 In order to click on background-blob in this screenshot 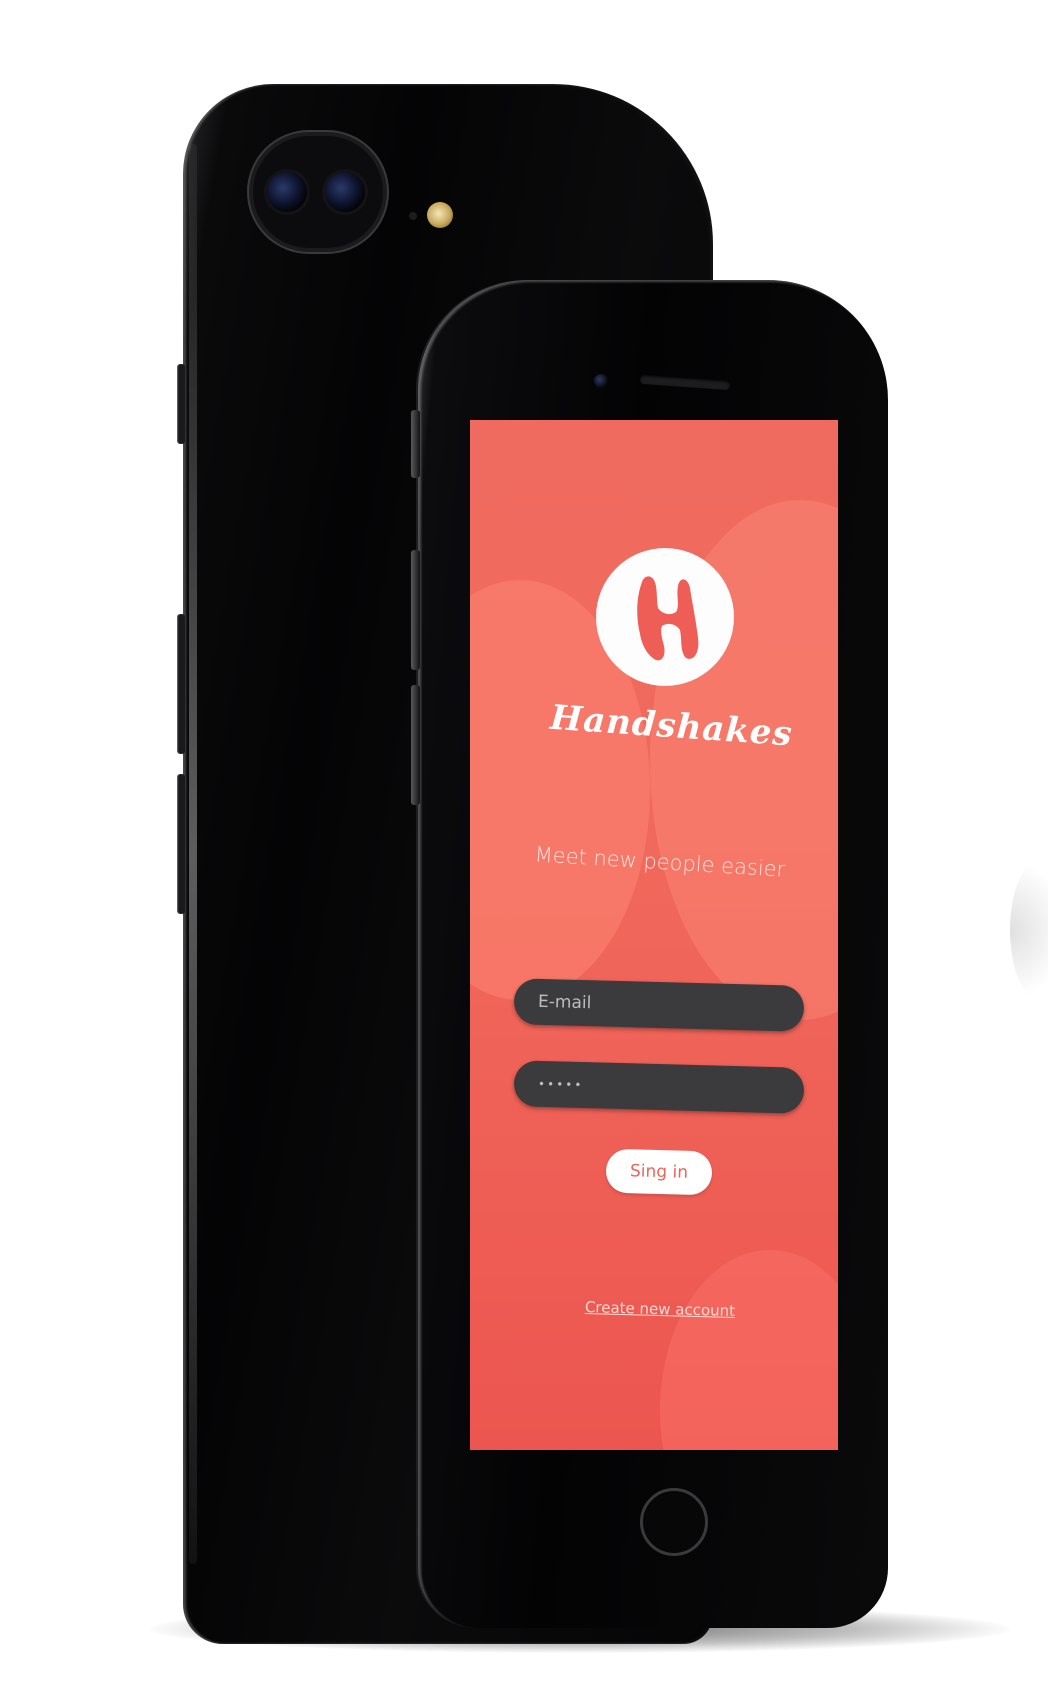, I will do `click(749, 1350)`.